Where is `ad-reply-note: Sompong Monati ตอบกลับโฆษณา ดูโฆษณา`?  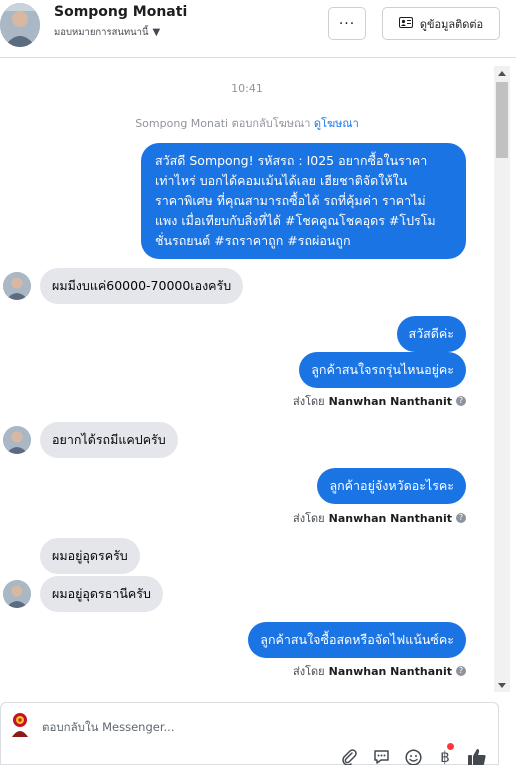 ad-reply-note: Sompong Monati ตอบกลับโฆษณา ดูโฆษณา is located at coordinates (247, 123).